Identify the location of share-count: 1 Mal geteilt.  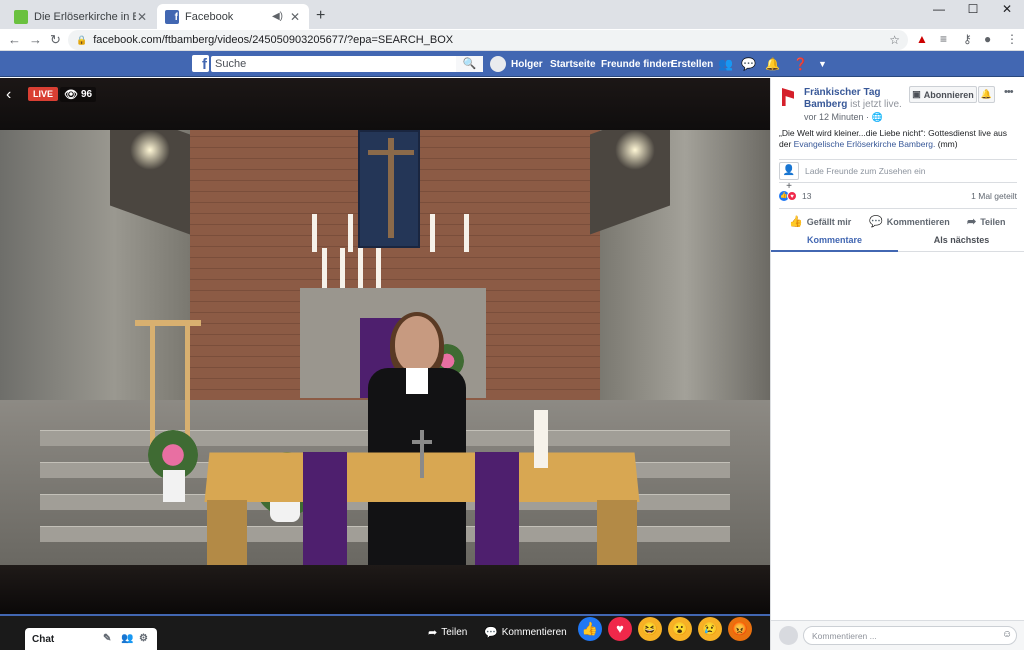
(994, 196).